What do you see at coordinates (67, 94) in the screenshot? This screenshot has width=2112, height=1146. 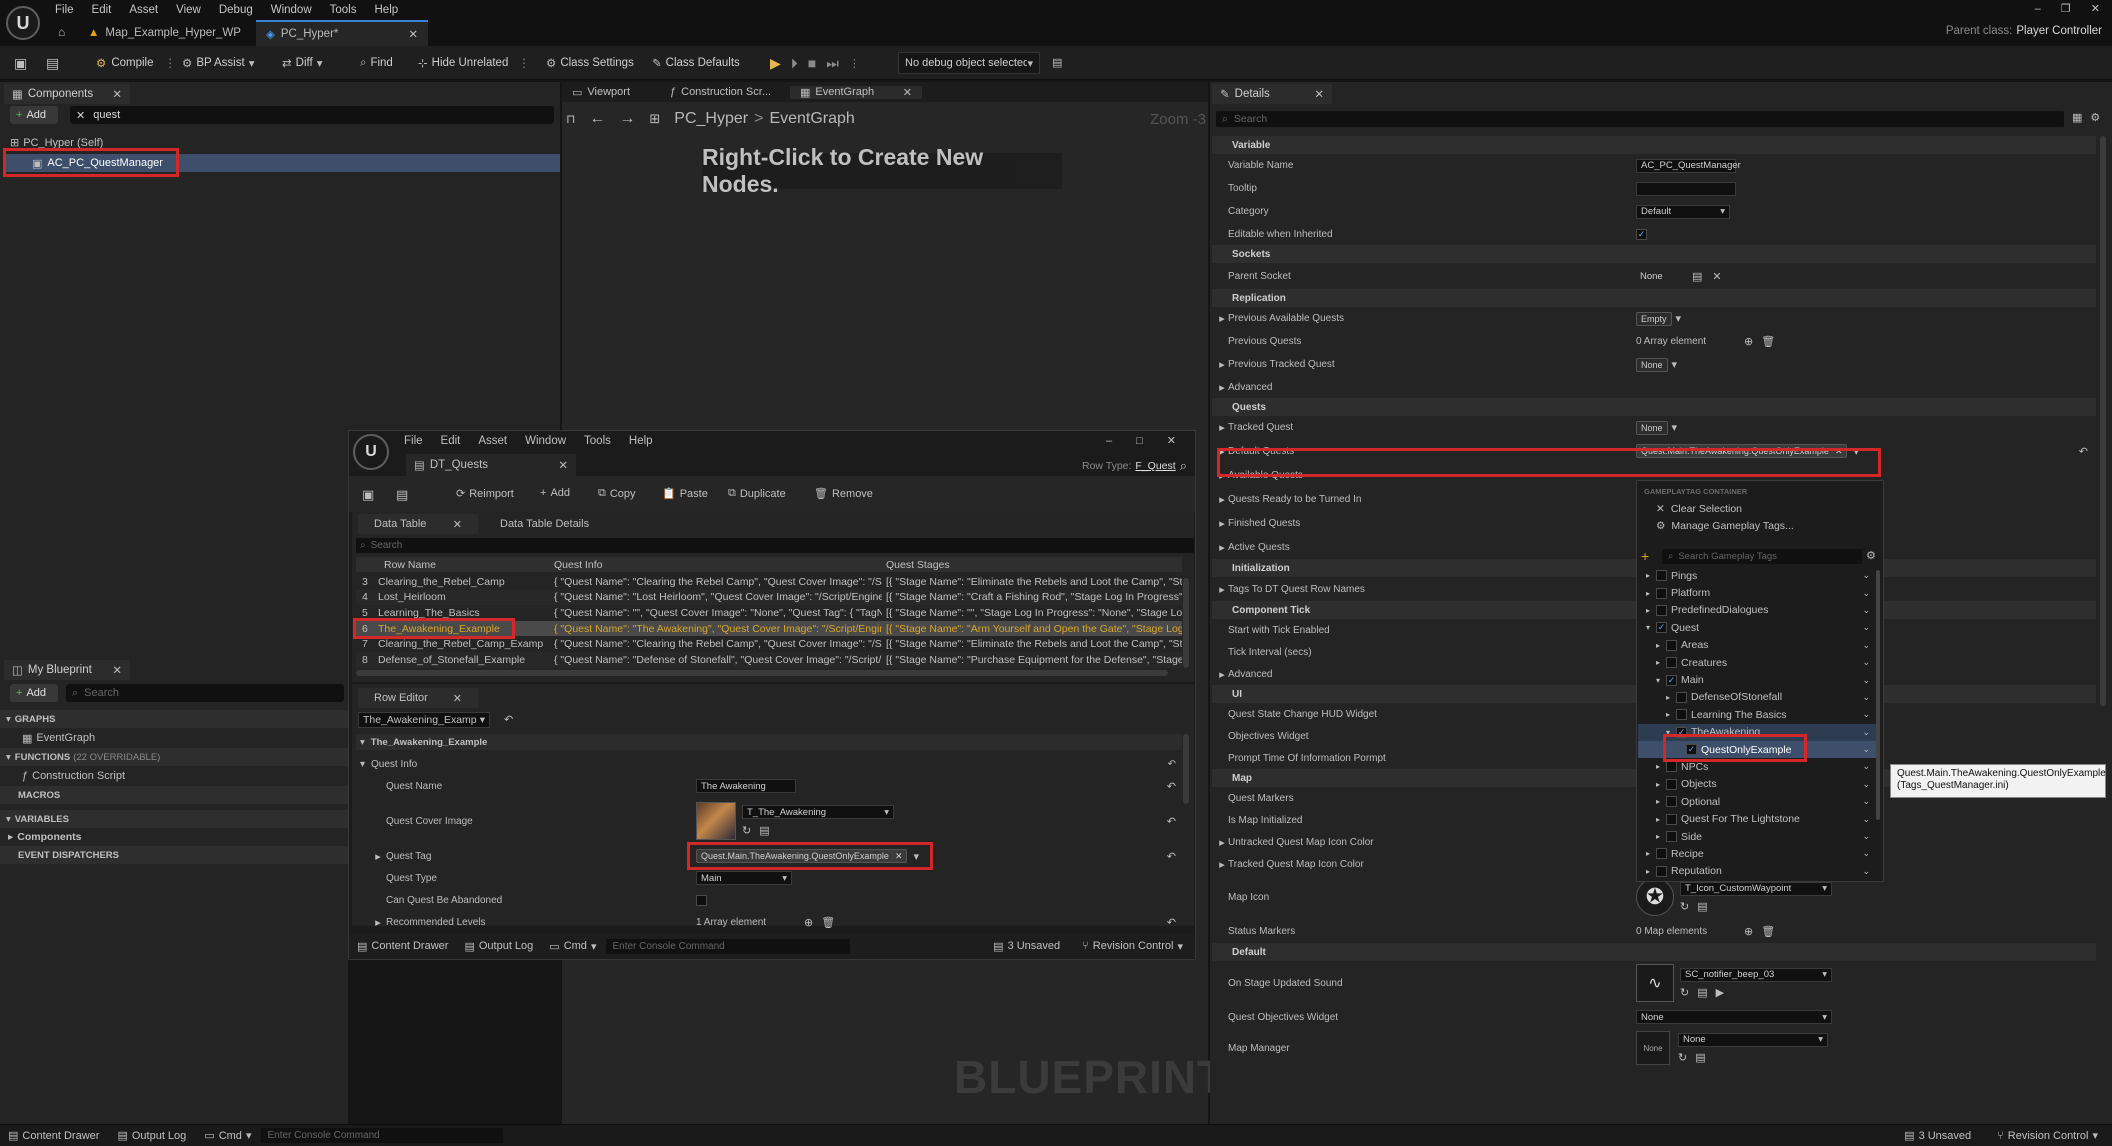 I see `tab-components: ▦ Components ✕` at bounding box center [67, 94].